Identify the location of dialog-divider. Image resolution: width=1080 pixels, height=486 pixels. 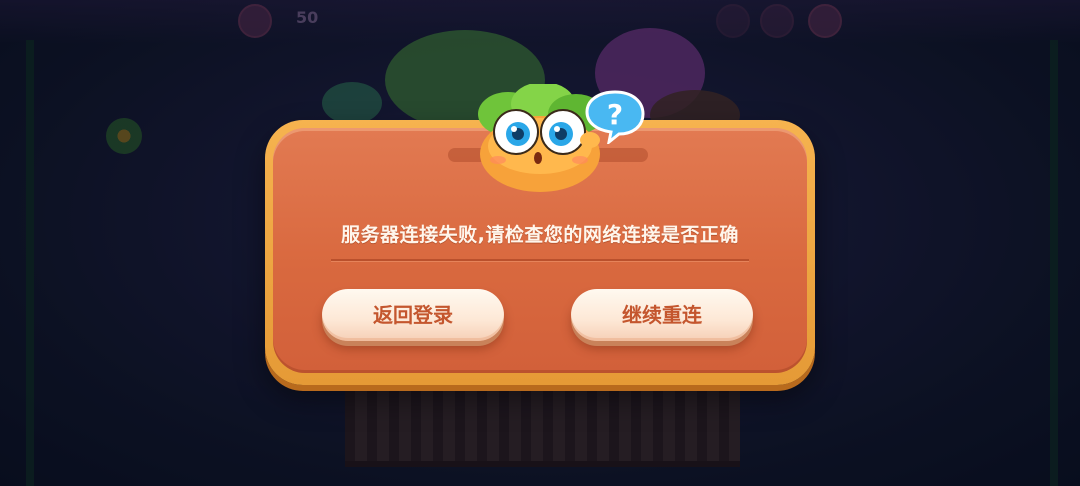
(540, 260).